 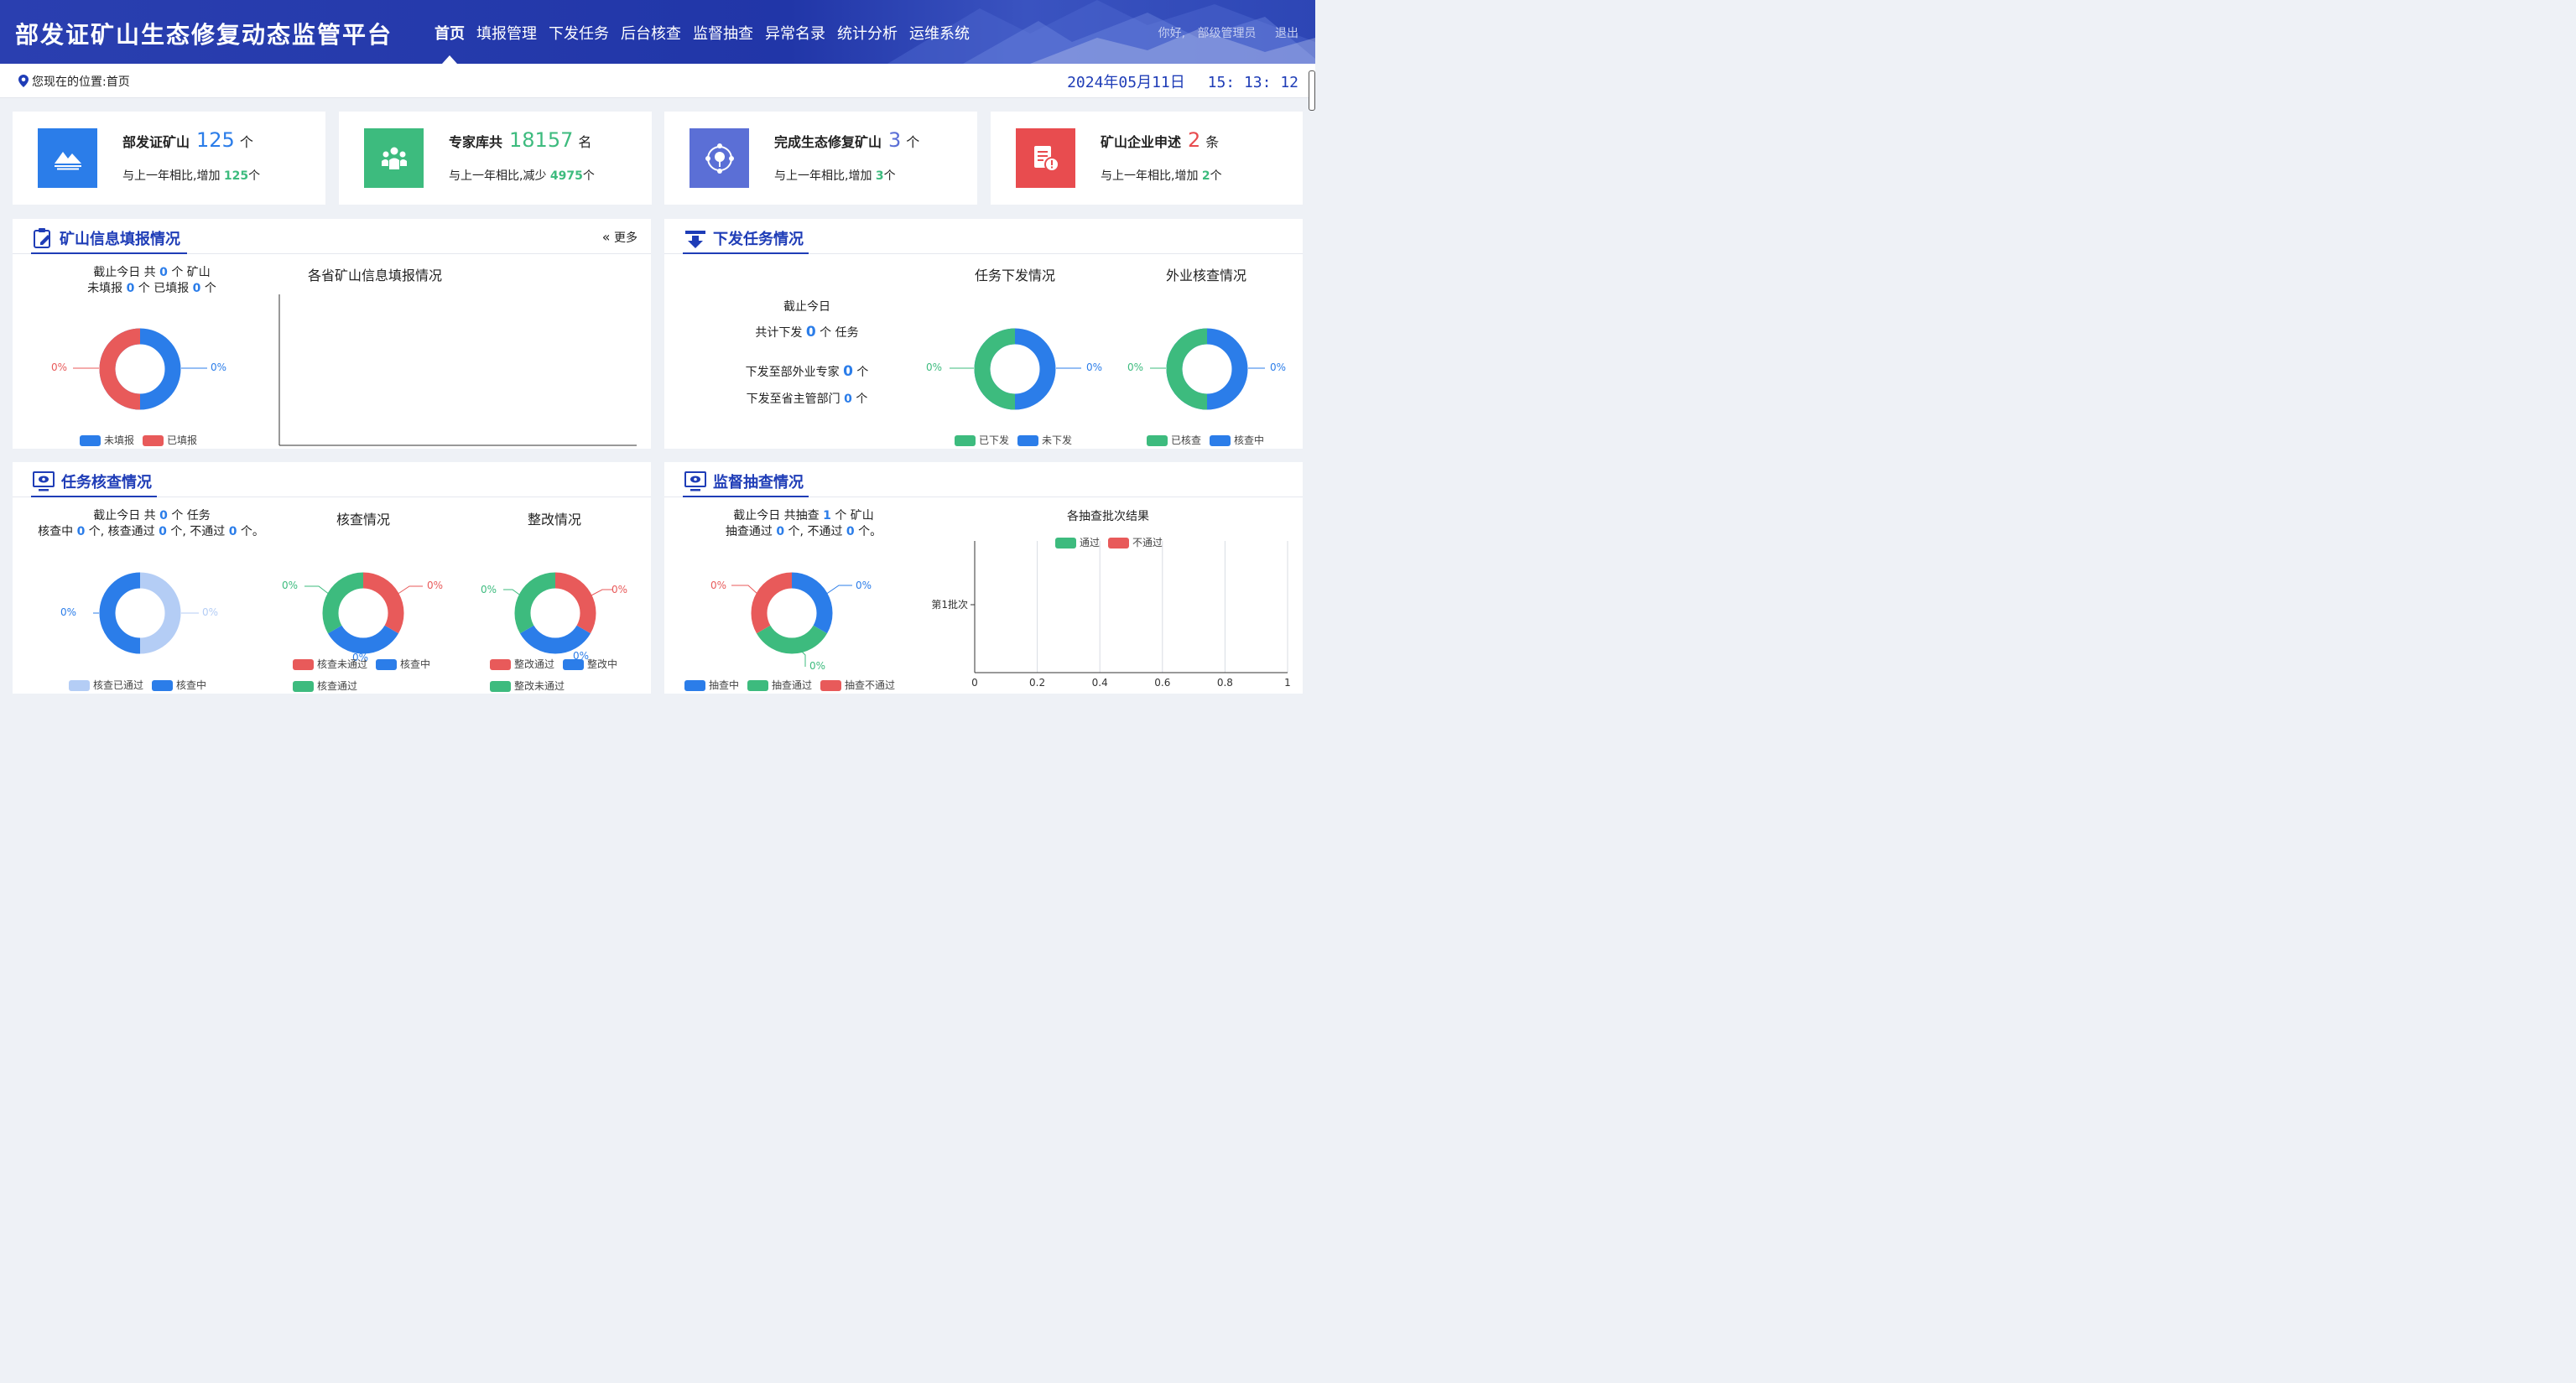 What do you see at coordinates (106, 685) in the screenshot?
I see `legend-item: 核查已通过` at bounding box center [106, 685].